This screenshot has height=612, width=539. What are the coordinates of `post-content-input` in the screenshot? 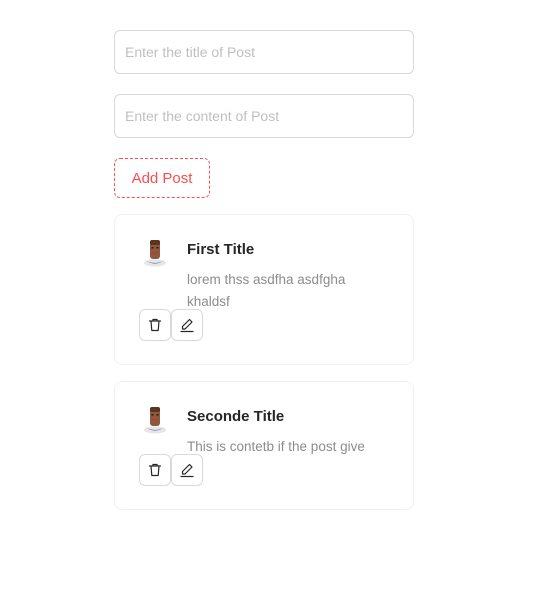 It's located at (264, 116).